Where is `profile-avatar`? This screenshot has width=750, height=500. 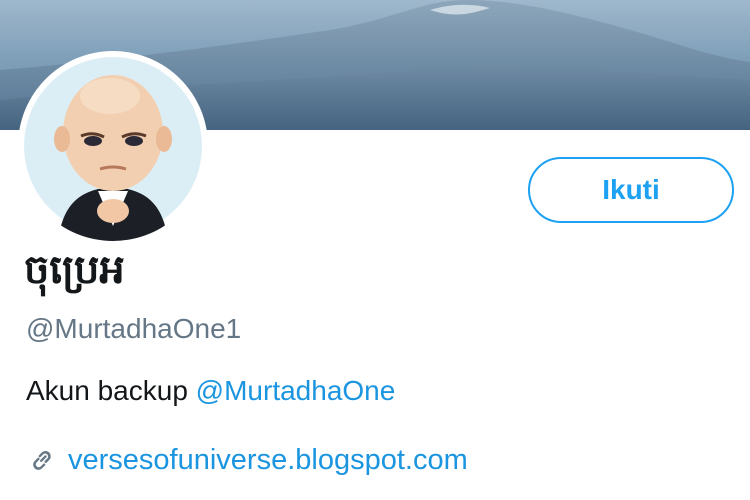
profile-avatar is located at coordinates (113, 146).